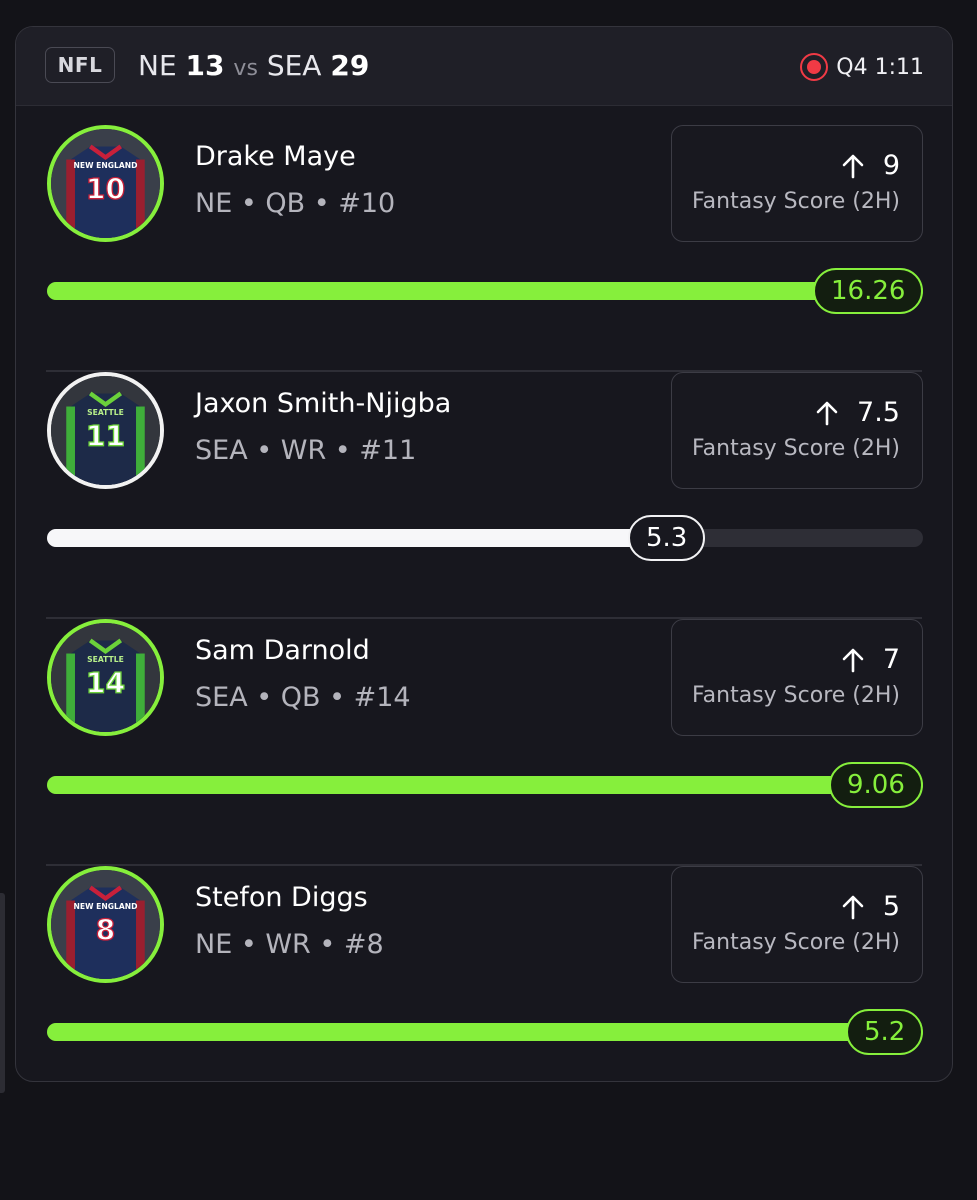  Describe the element at coordinates (323, 403) in the screenshot. I see `player-name: Jaxon Smith-Njigba` at that location.